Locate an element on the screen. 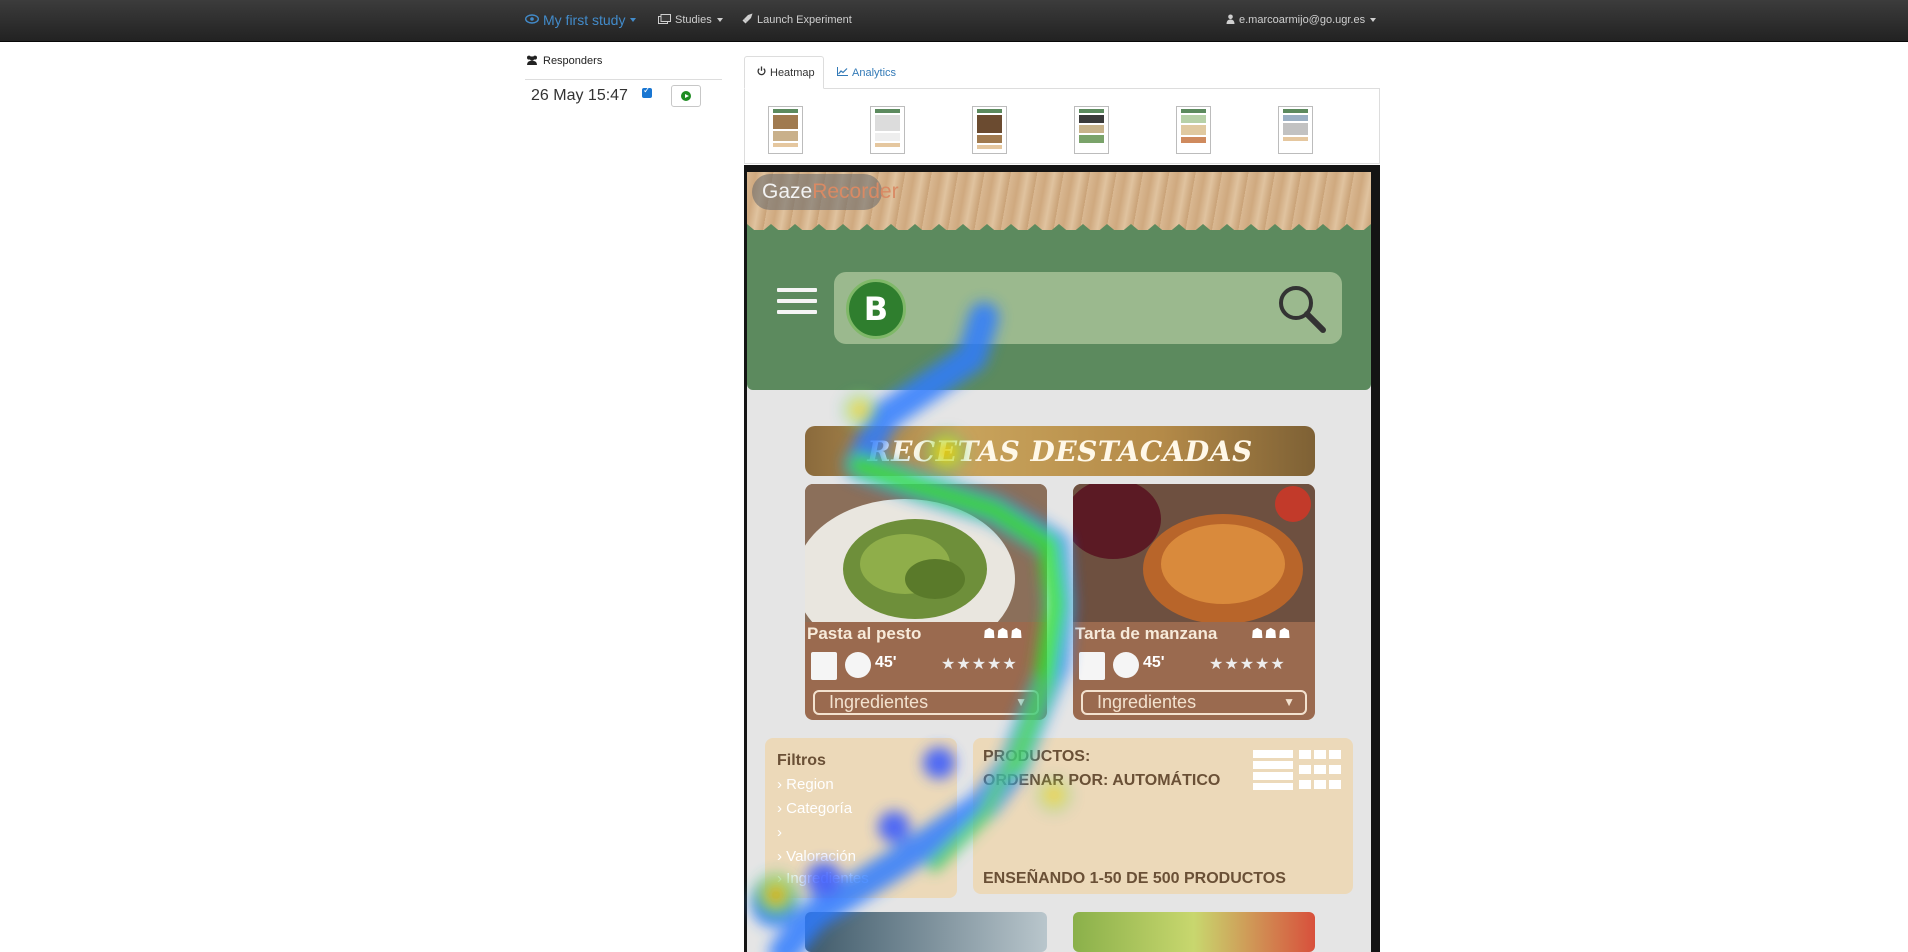  responders-panel: Responders 26 May 15:47 is located at coordinates (623, 74).